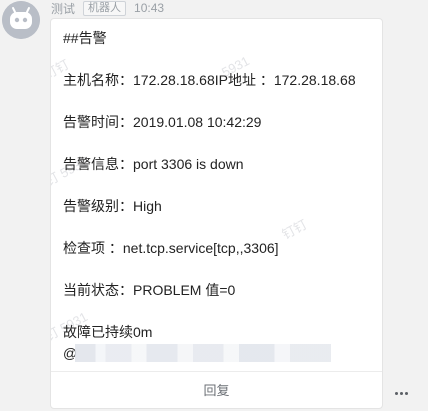 The height and width of the screenshot is (411, 428). I want to click on alert-time-line: 告警时间：2019.01.08 10:42:29, so click(162, 122).